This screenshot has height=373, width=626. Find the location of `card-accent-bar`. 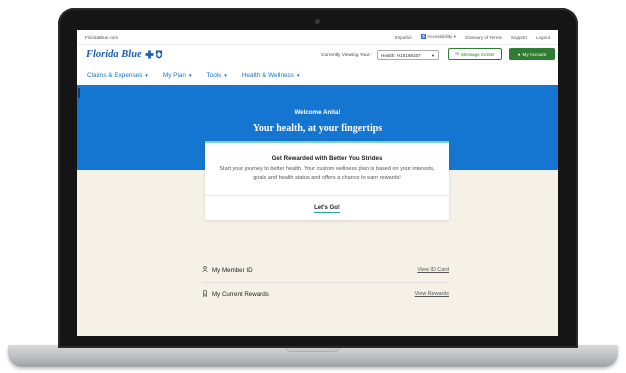

card-accent-bar is located at coordinates (327, 142).